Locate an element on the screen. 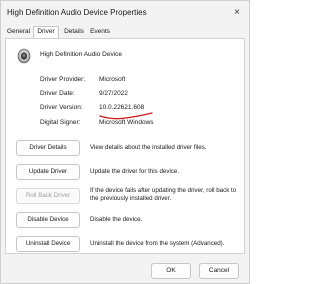 Image resolution: width=320 pixels, height=284 pixels. disable-device-description: Disable the device. is located at coordinates (116, 219).